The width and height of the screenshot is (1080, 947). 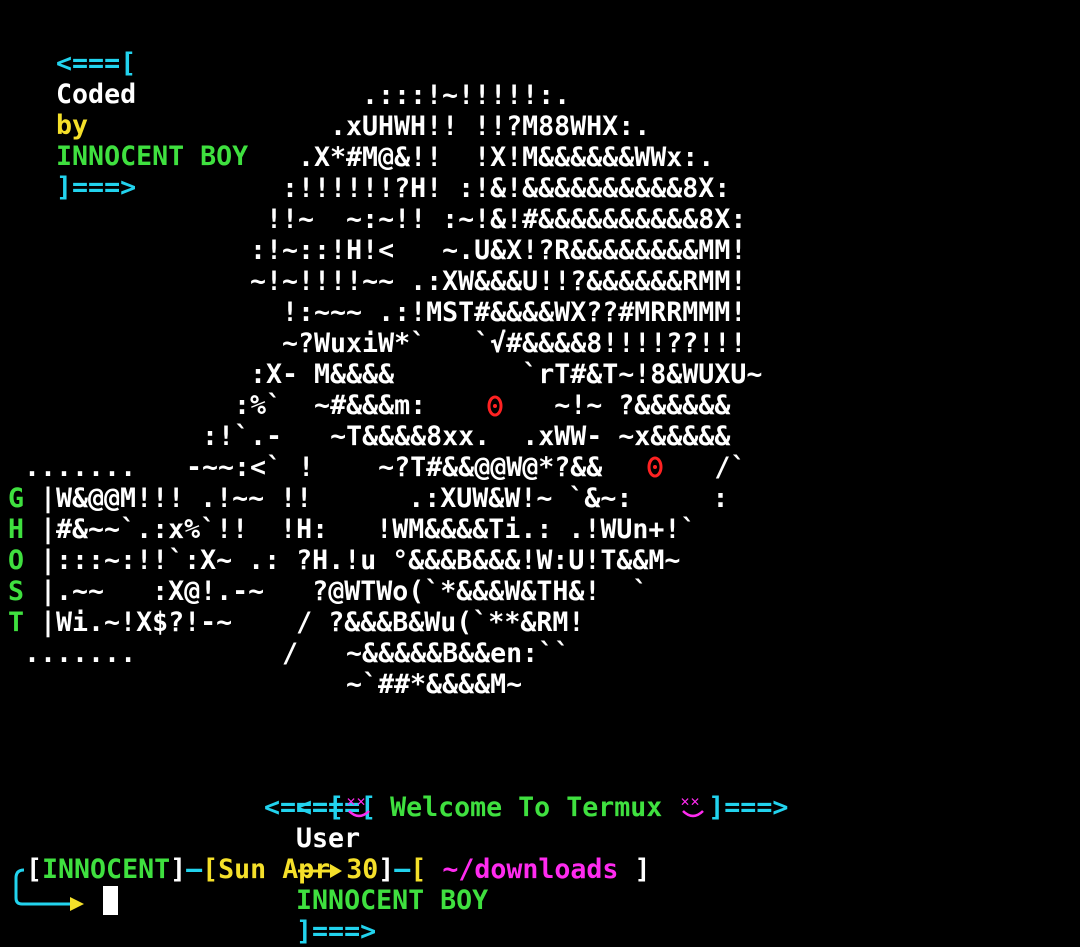 I want to click on art-line-14: |W&@@M!!! .!~~ !! .:XUW&W!~ `&~: :, so click(x=384, y=498).